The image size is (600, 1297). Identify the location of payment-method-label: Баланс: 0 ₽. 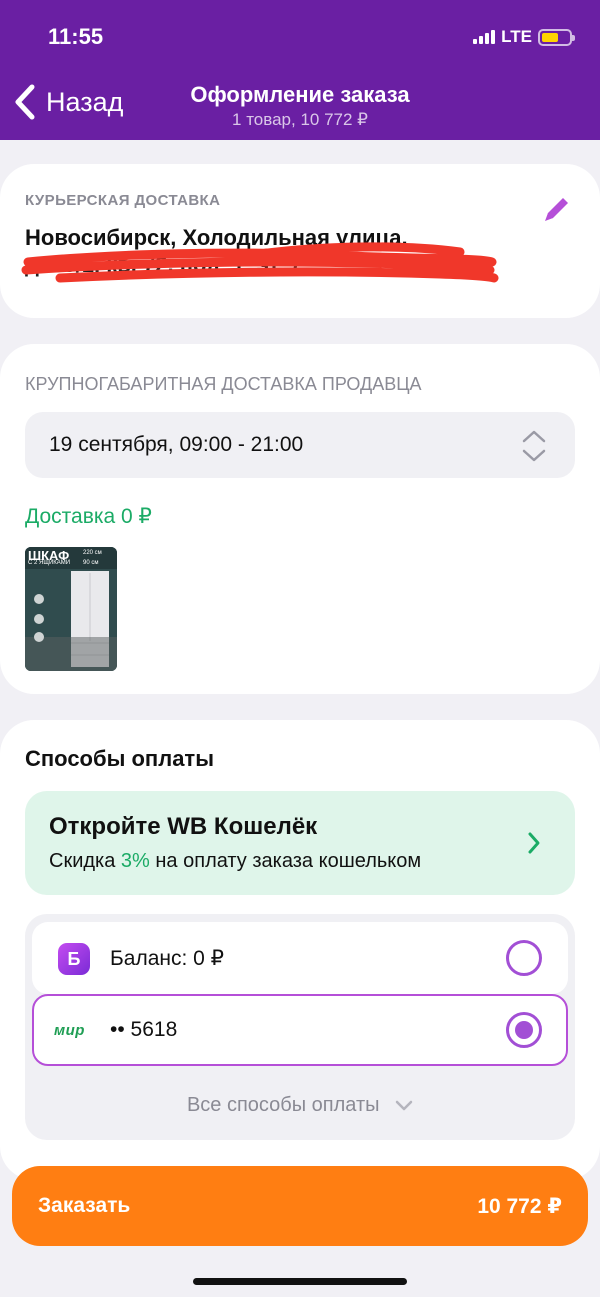
(167, 958).